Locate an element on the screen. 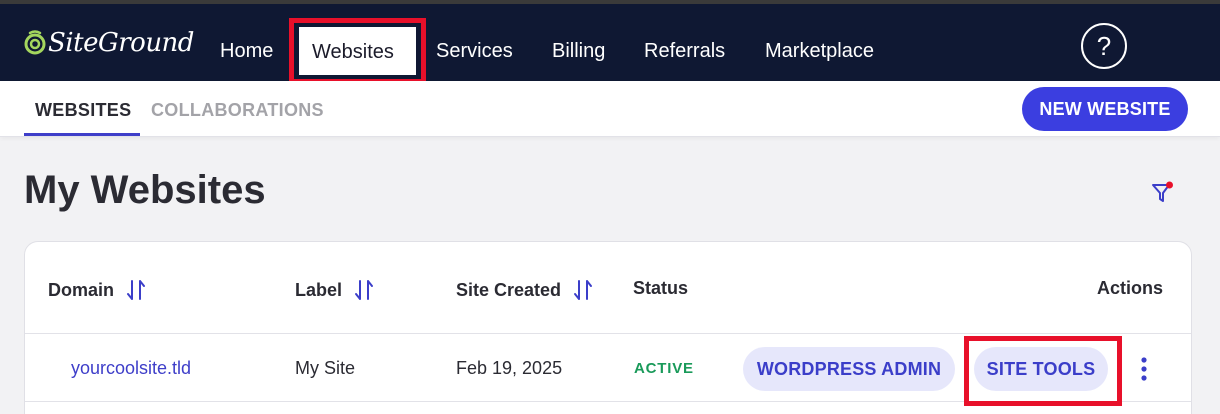 The image size is (1220, 414). help-icon: ? is located at coordinates (1104, 45).